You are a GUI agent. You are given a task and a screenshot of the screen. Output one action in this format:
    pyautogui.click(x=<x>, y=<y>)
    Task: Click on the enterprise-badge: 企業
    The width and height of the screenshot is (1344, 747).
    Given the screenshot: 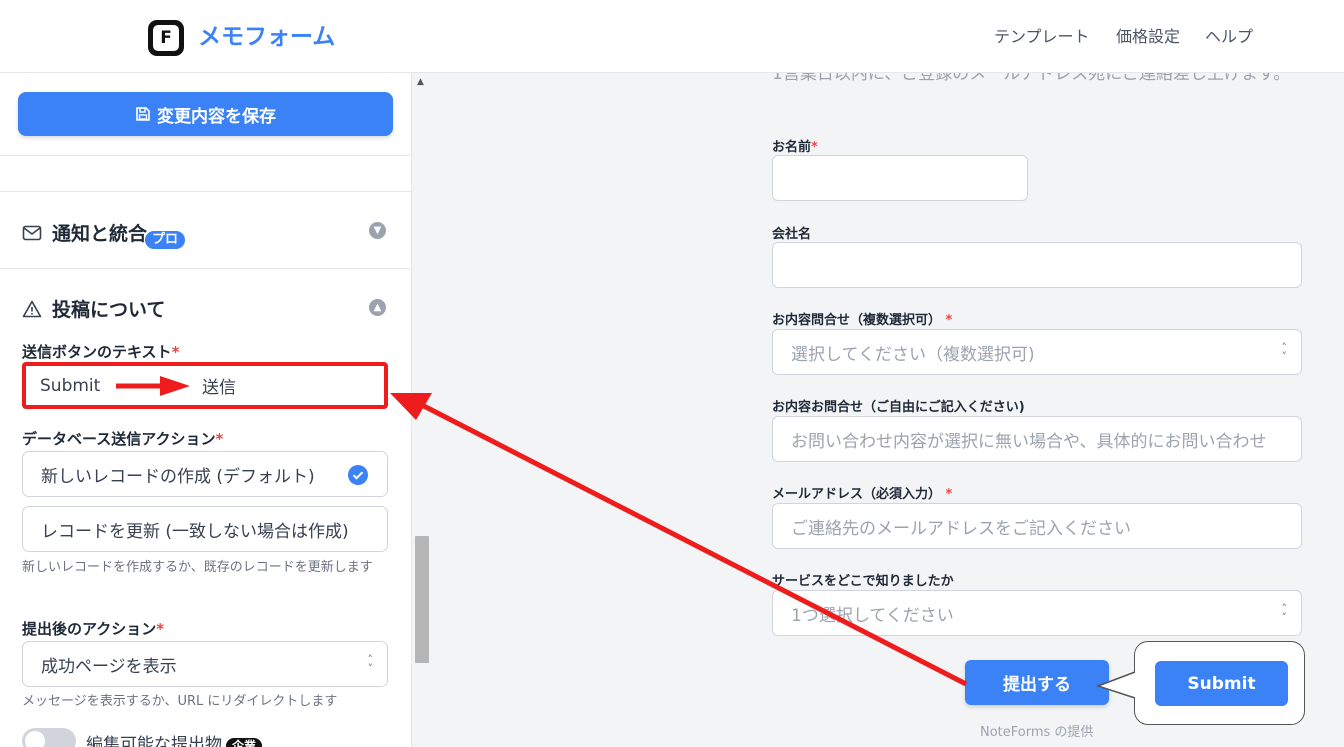 What is the action you would take?
    pyautogui.click(x=244, y=742)
    